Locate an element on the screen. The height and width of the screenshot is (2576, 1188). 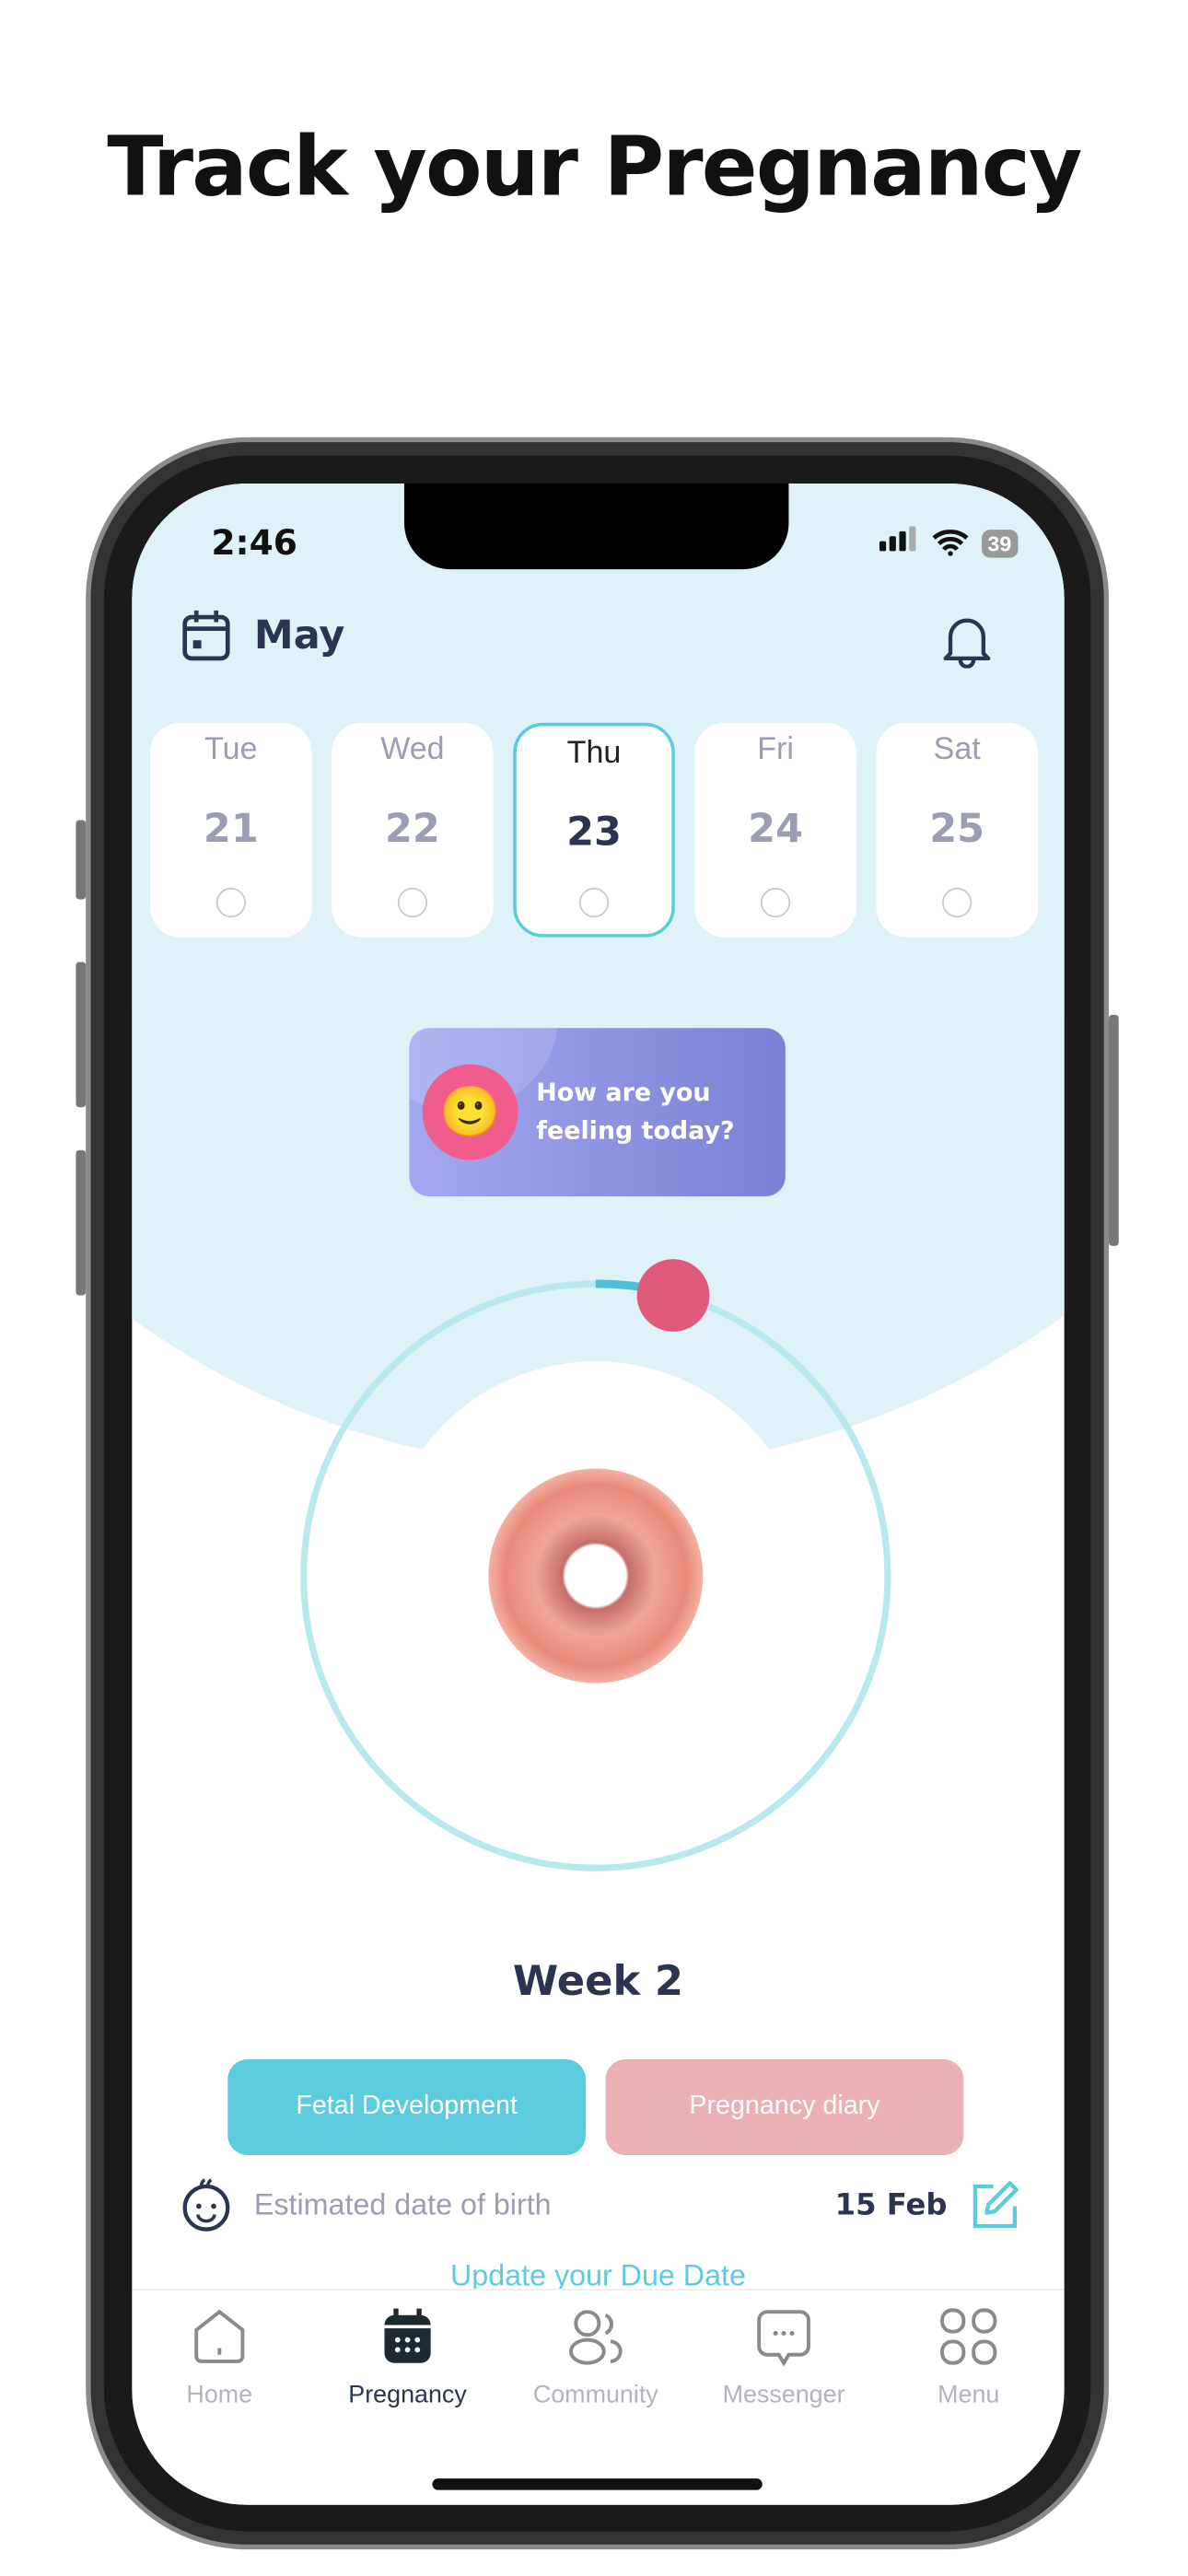
day-card: Tue 21 is located at coordinates (231, 830).